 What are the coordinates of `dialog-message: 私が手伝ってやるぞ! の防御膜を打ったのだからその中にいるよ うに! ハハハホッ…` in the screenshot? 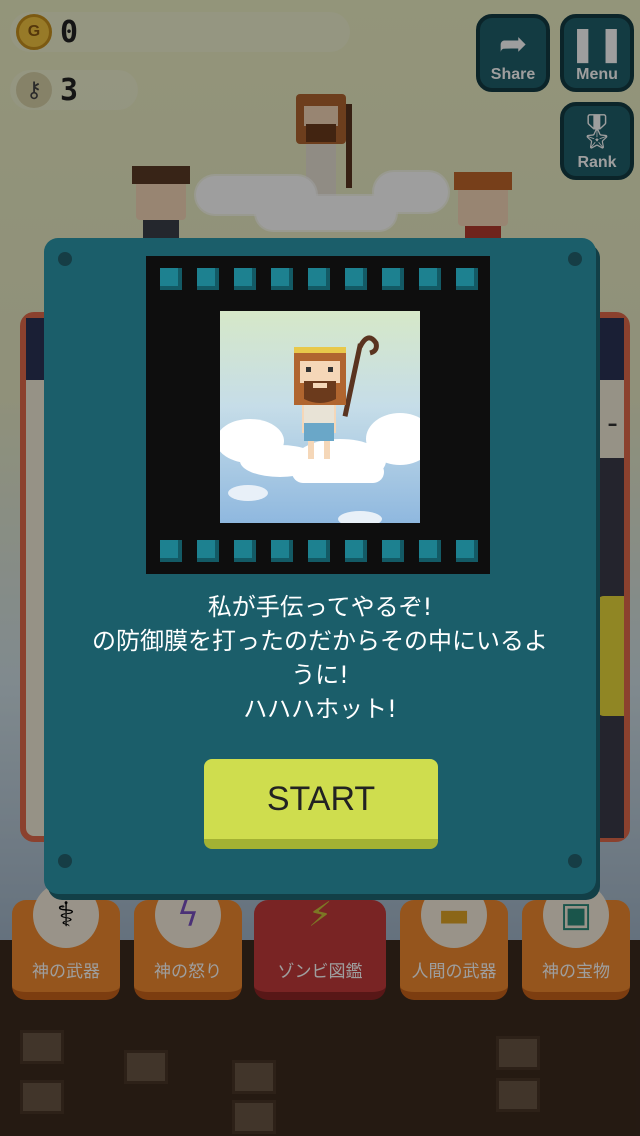 It's located at (320, 658).